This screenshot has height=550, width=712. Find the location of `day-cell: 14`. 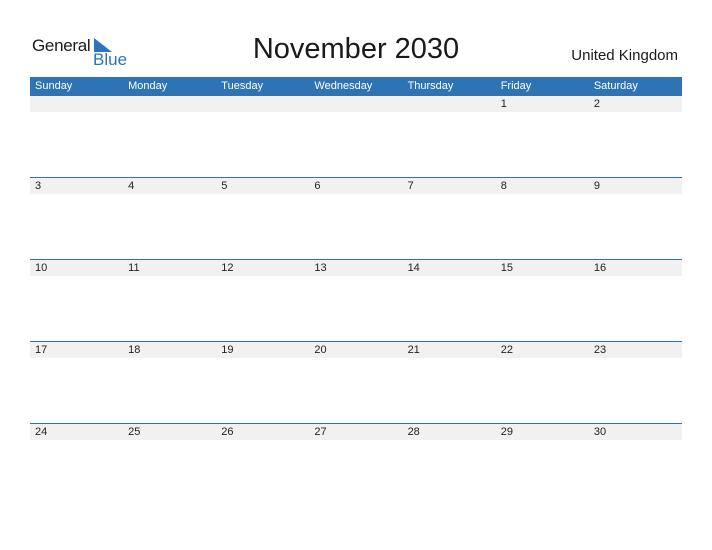

day-cell: 14 is located at coordinates (413, 268).